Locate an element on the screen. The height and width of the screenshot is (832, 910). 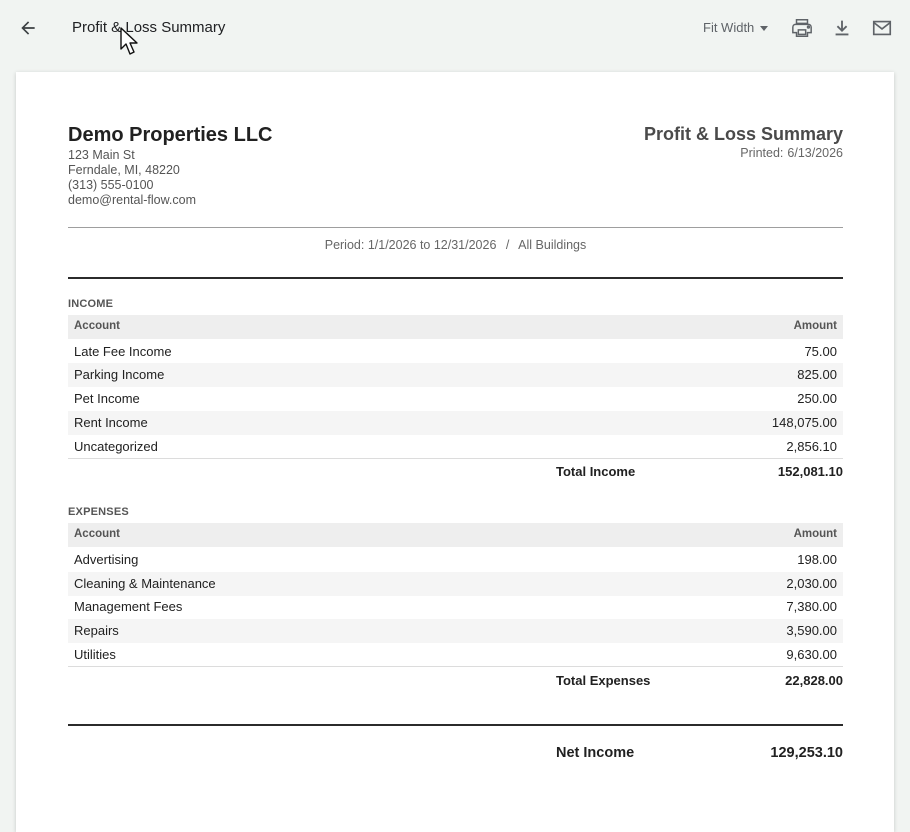
expense-row-amount: 9,630.00 is located at coordinates (811, 654).